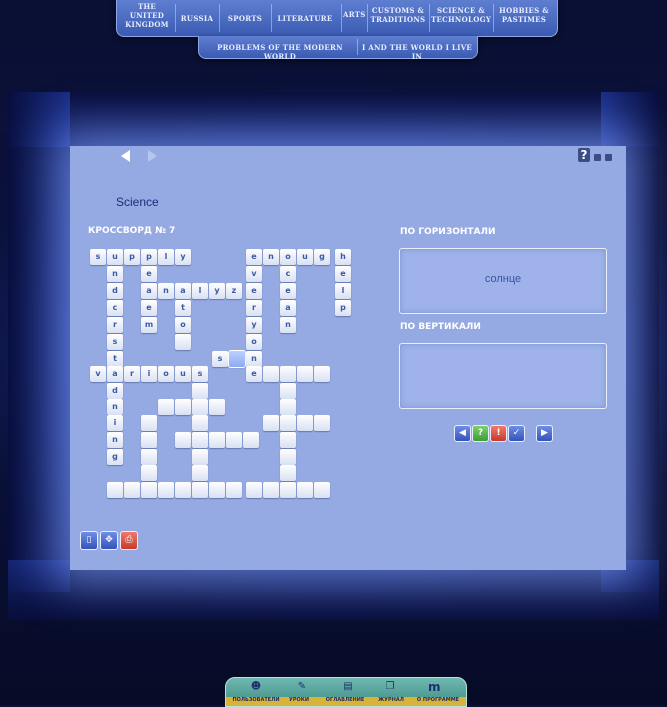  Describe the element at coordinates (115, 291) in the screenshot. I see `crossword-cell: d` at that location.